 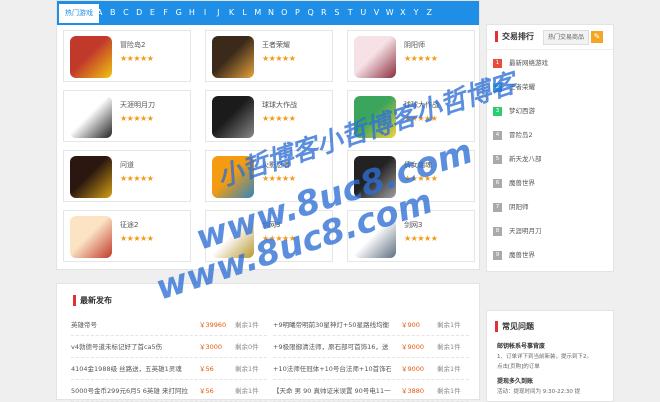 I want to click on game-card: 王者荣耀 ★★★★★, so click(x=269, y=56).